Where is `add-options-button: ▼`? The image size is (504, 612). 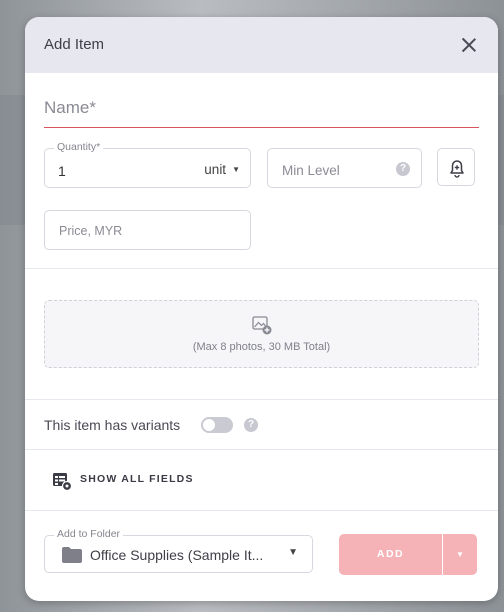
add-options-button: ▼ is located at coordinates (460, 554).